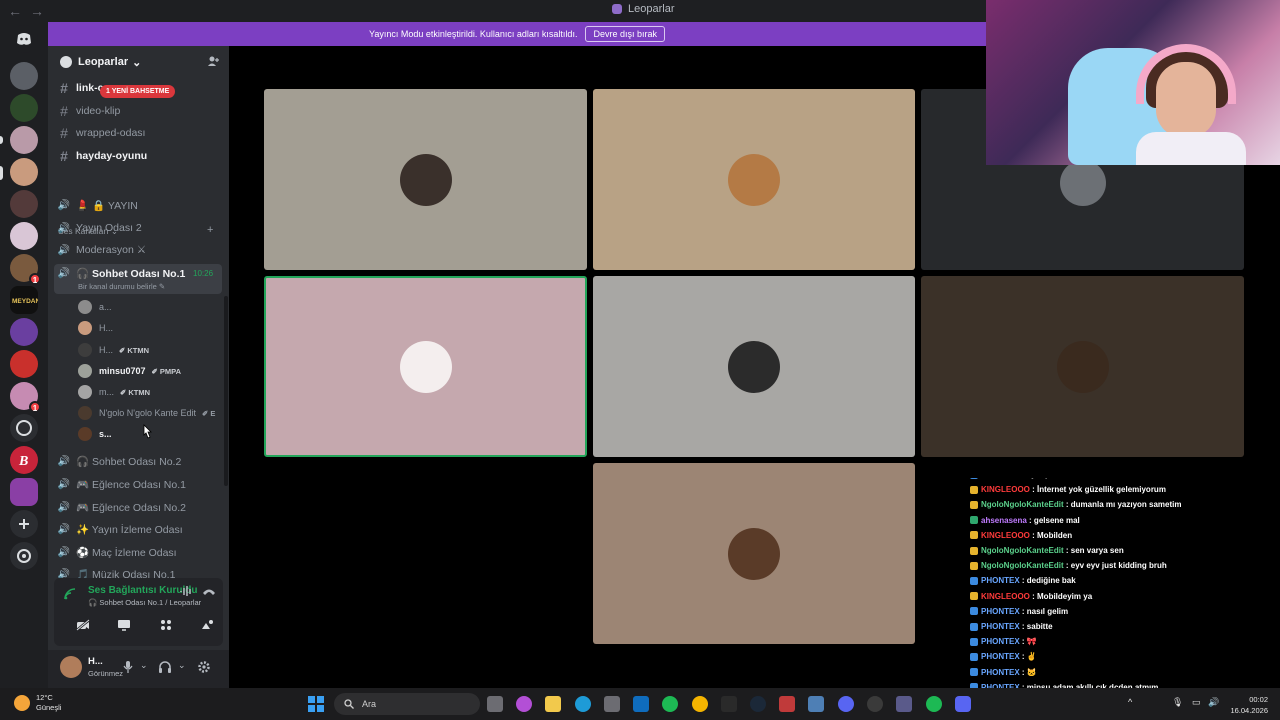 The image size is (1280, 720). What do you see at coordinates (138, 91) in the screenshot?
I see `new-mention-badge: 1 YENİ BAHSETME` at bounding box center [138, 91].